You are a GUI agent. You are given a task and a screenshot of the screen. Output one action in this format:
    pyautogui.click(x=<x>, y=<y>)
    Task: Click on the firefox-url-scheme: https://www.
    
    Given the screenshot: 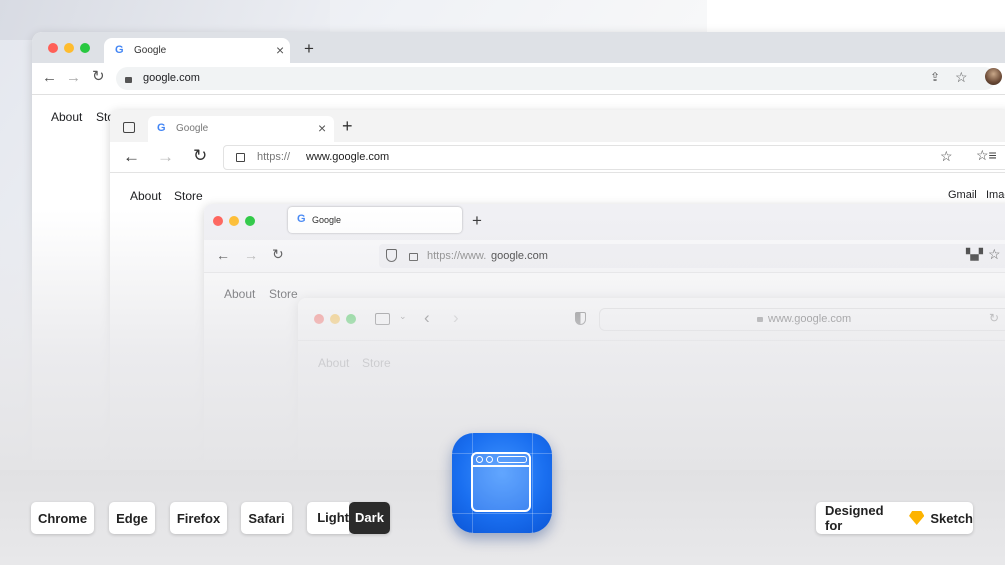 What is the action you would take?
    pyautogui.click(x=457, y=256)
    